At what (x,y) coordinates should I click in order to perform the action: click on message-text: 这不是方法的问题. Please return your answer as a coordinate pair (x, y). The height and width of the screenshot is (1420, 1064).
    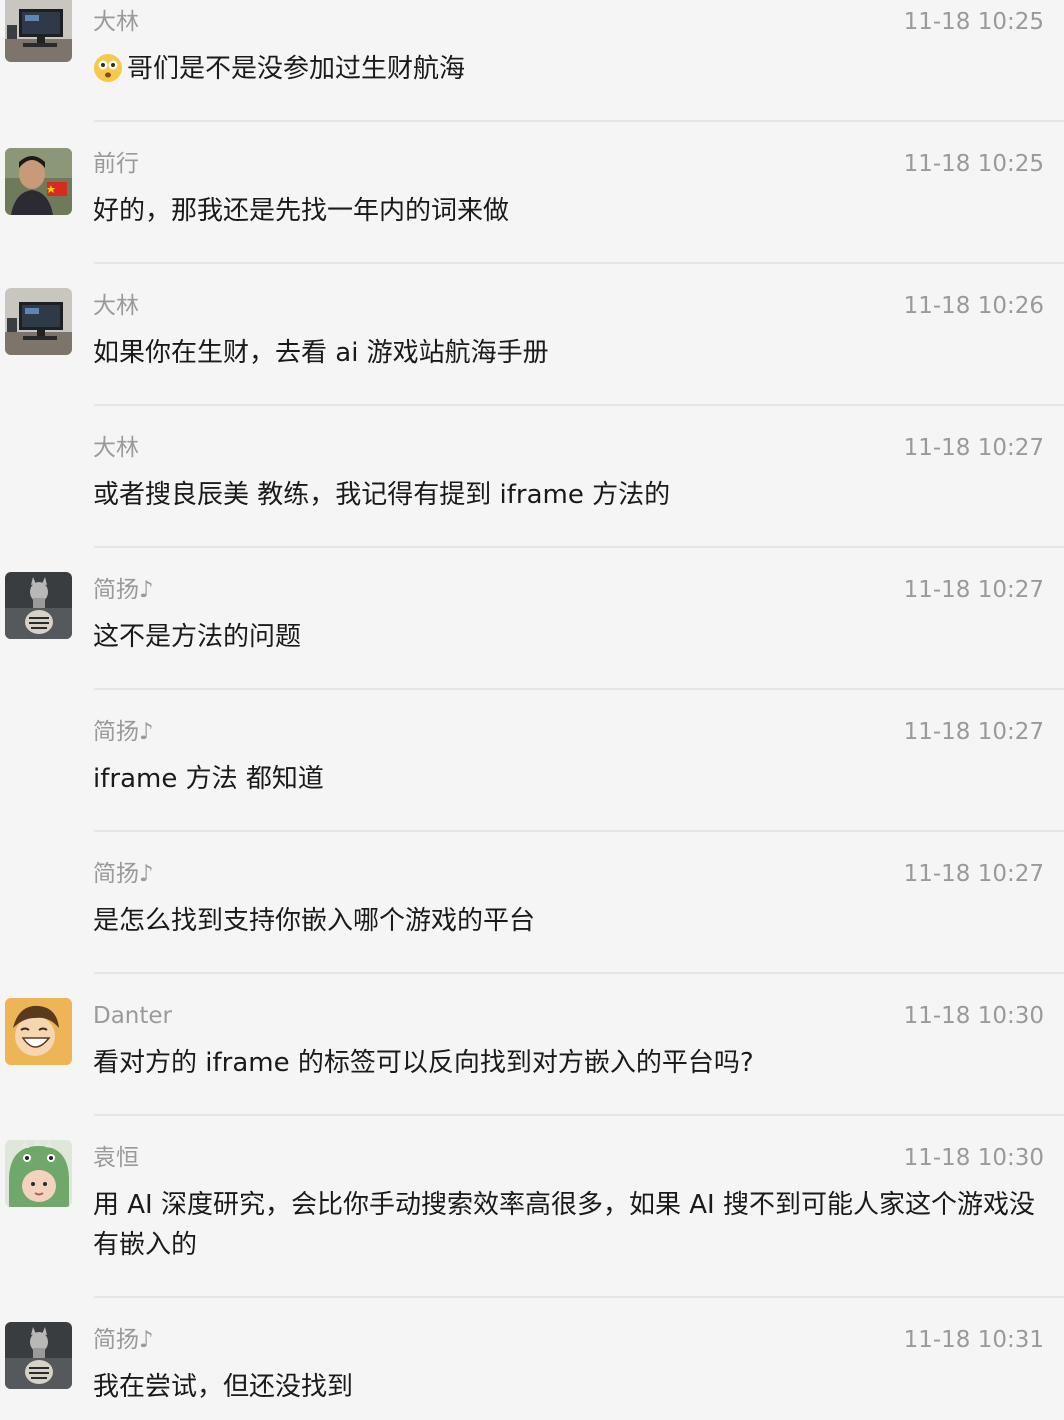
    Looking at the image, I should click on (197, 637).